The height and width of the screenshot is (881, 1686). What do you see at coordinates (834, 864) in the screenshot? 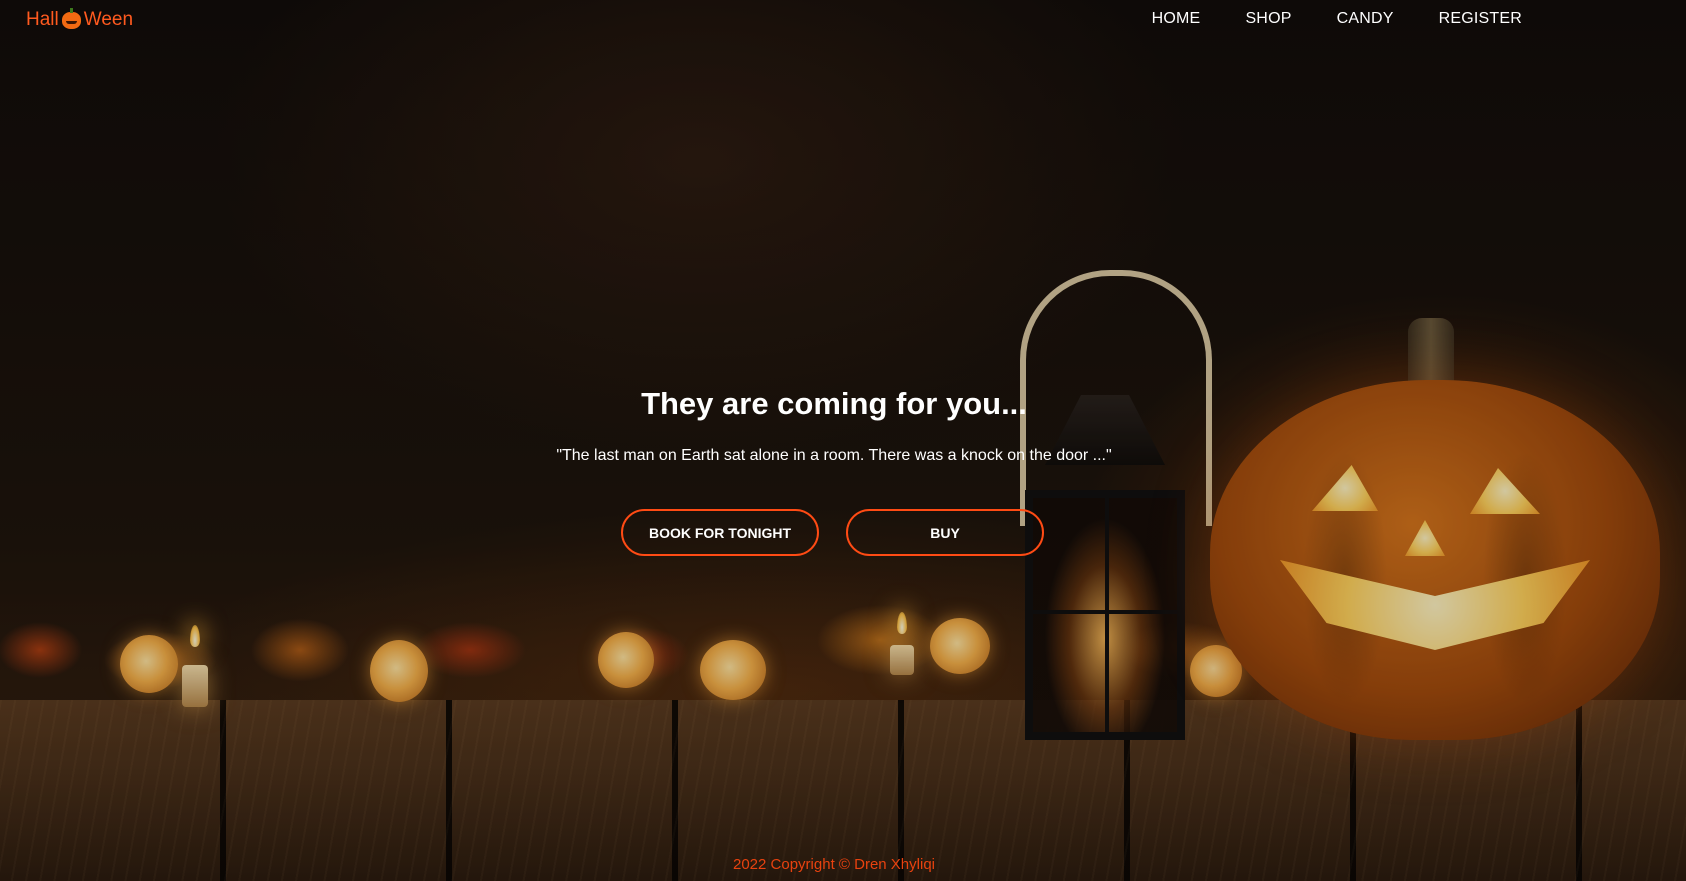
I see `footer-copyright: 2022 Copyright © Dren Xhyliqi` at bounding box center [834, 864].